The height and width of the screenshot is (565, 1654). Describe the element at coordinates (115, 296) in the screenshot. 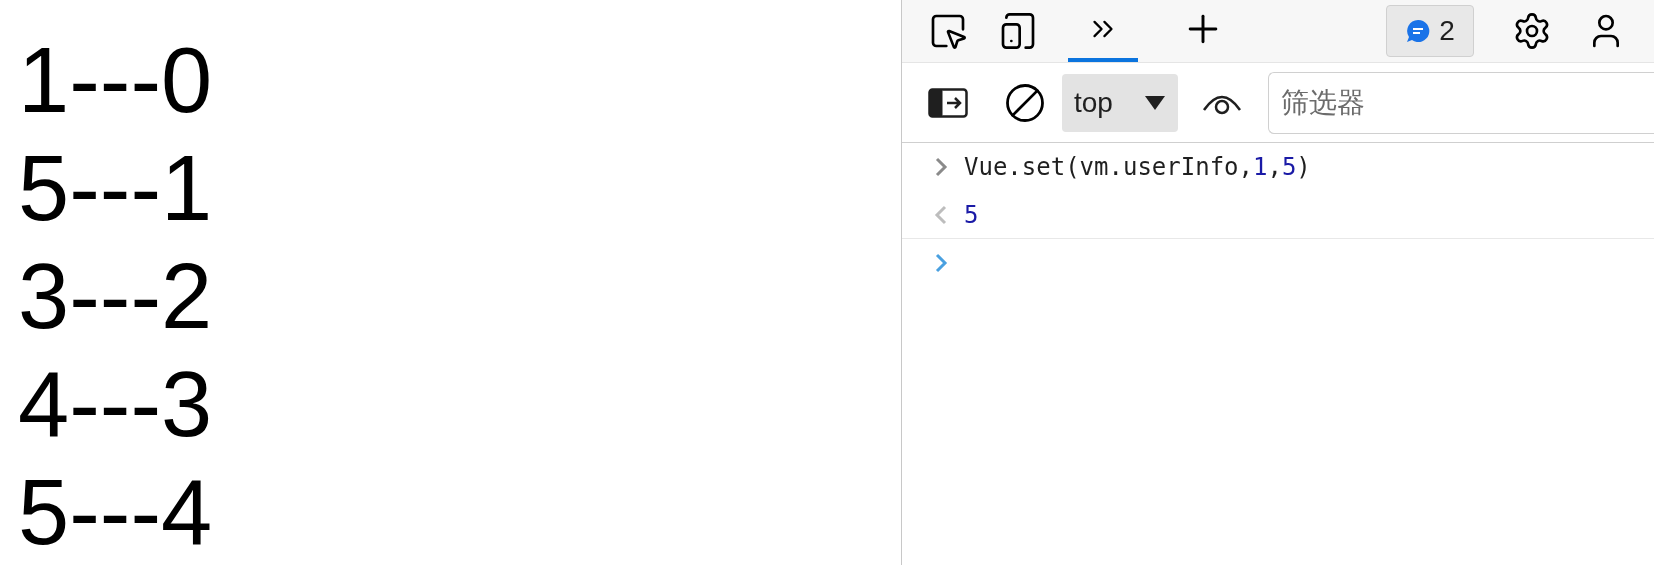

I see `page-text-line: 3---2` at that location.